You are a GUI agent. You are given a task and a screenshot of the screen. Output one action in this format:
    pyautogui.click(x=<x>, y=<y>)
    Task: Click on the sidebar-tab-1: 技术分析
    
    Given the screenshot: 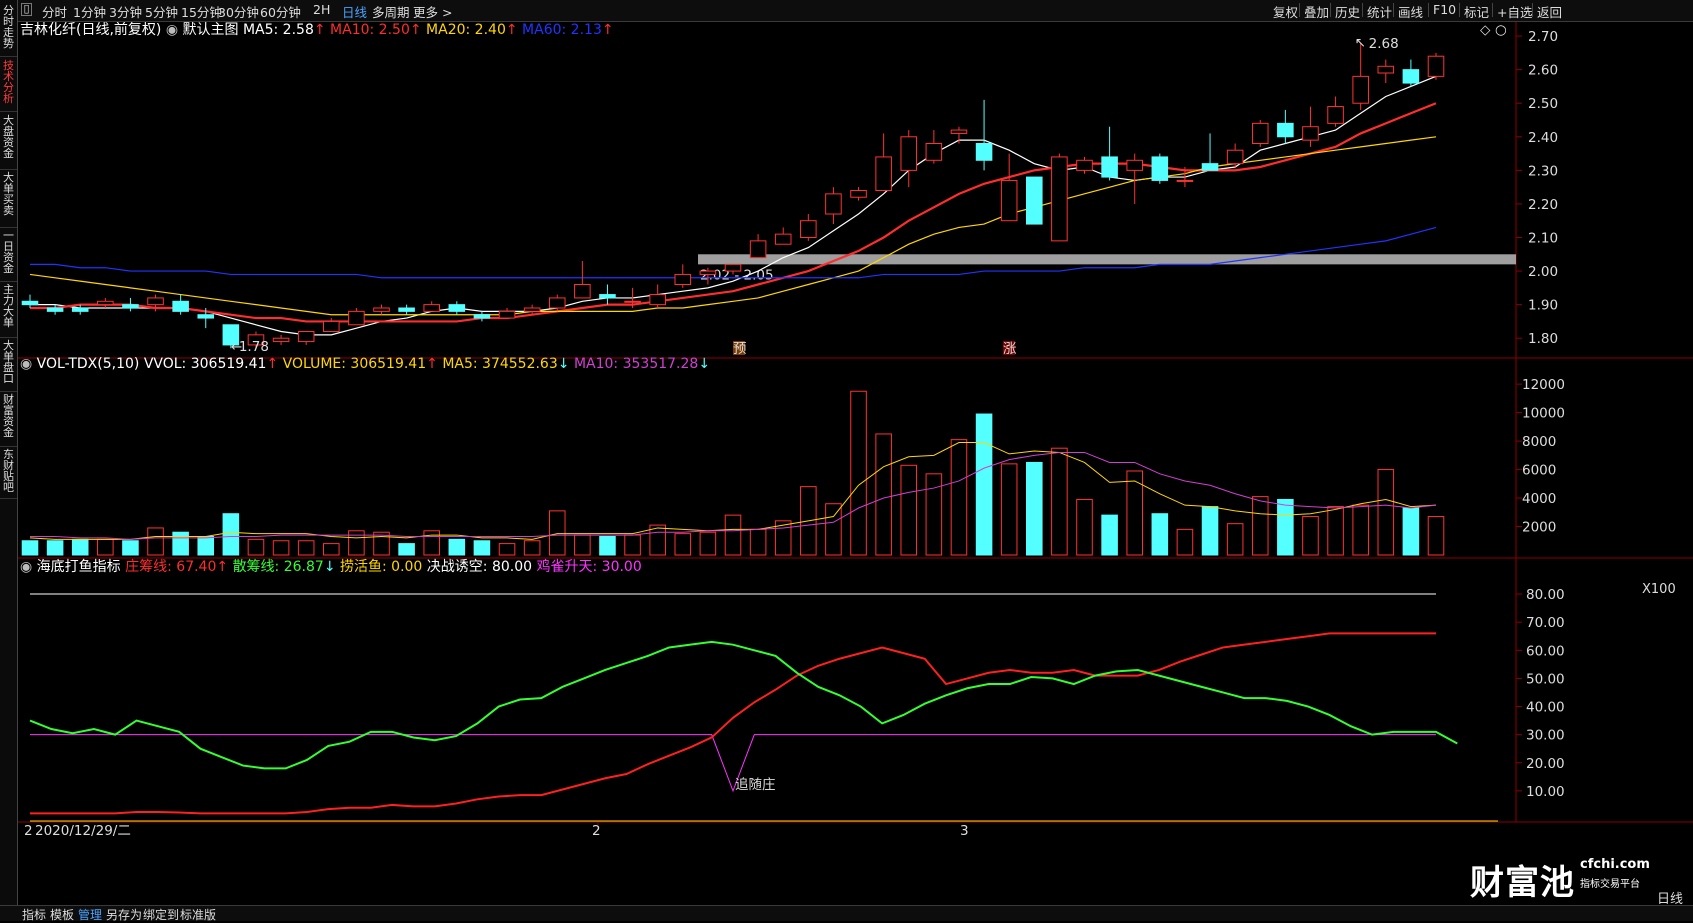 What is the action you would take?
    pyautogui.click(x=8, y=84)
    